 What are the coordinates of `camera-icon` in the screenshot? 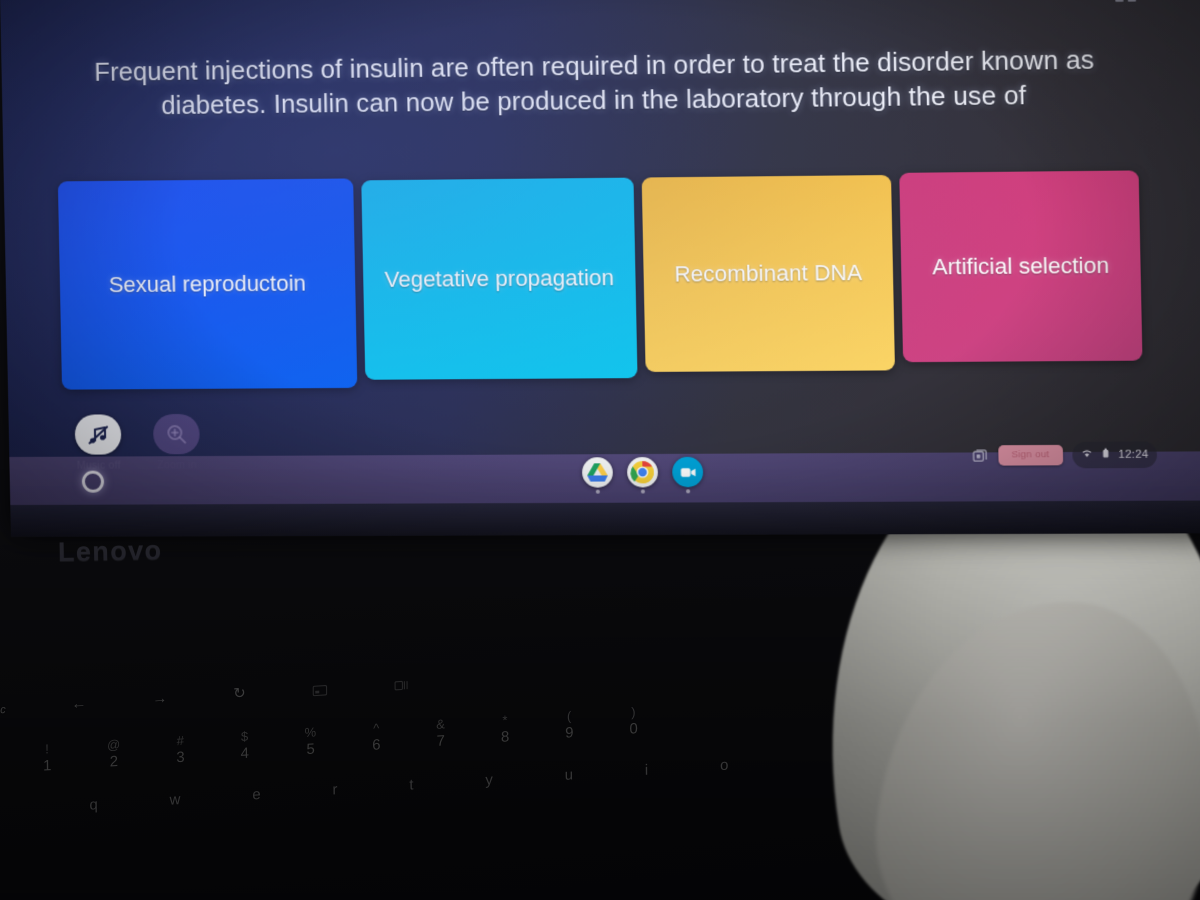 It's located at (687, 475).